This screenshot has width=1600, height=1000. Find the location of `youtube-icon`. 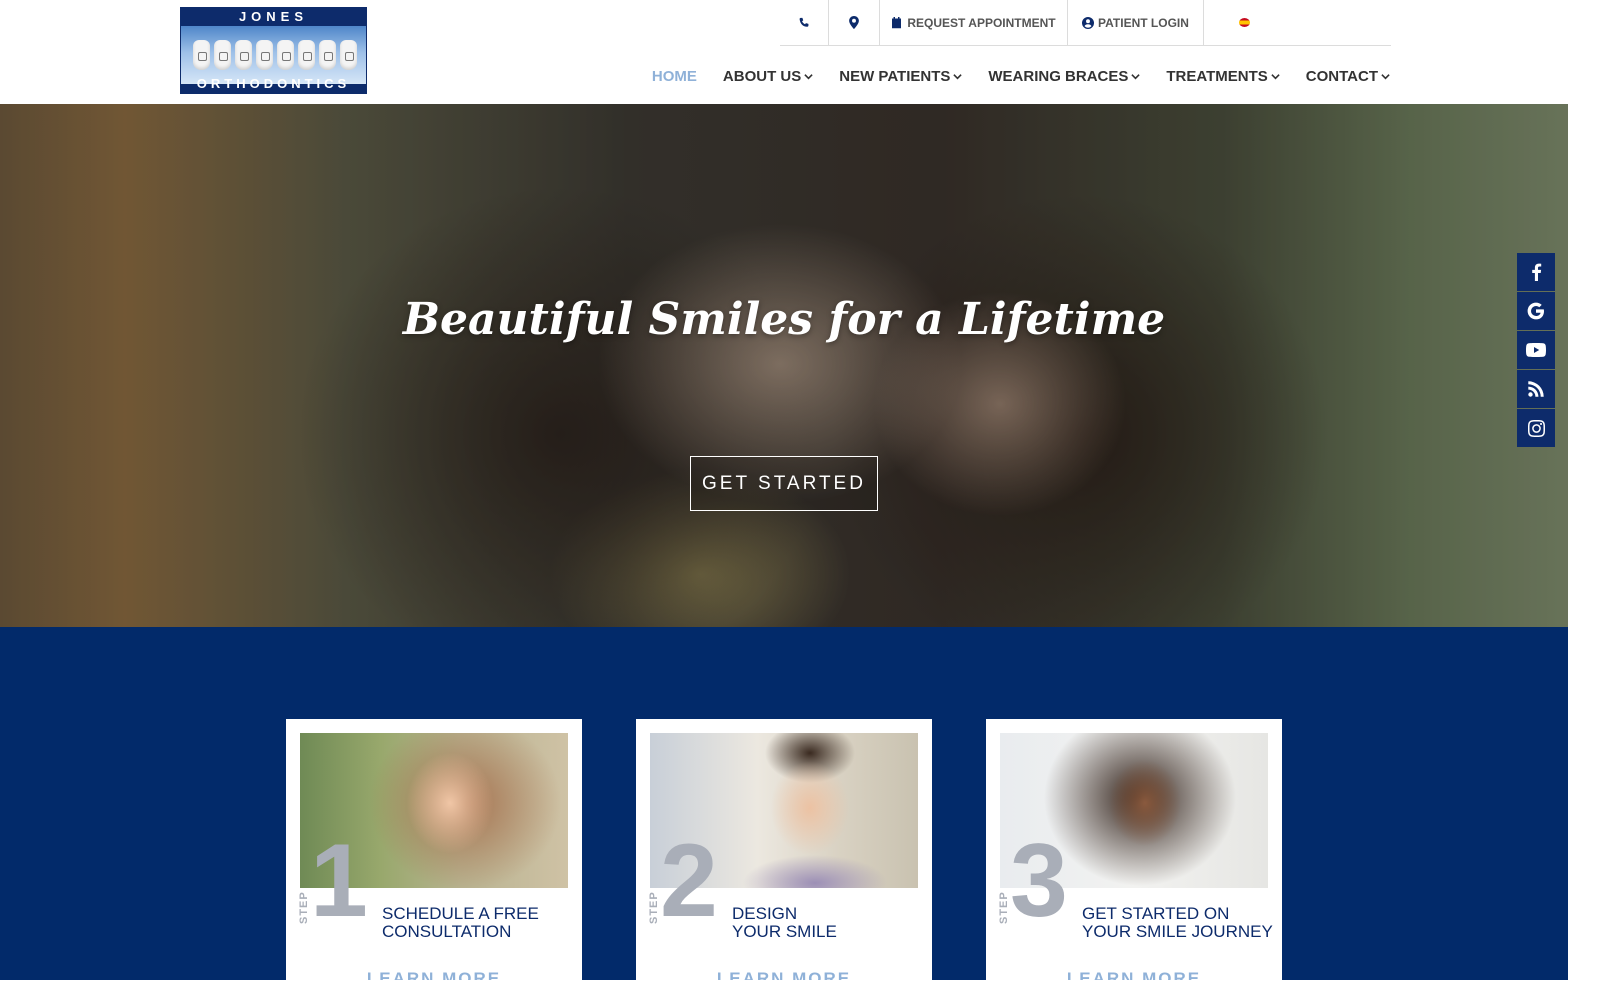

youtube-icon is located at coordinates (1536, 350).